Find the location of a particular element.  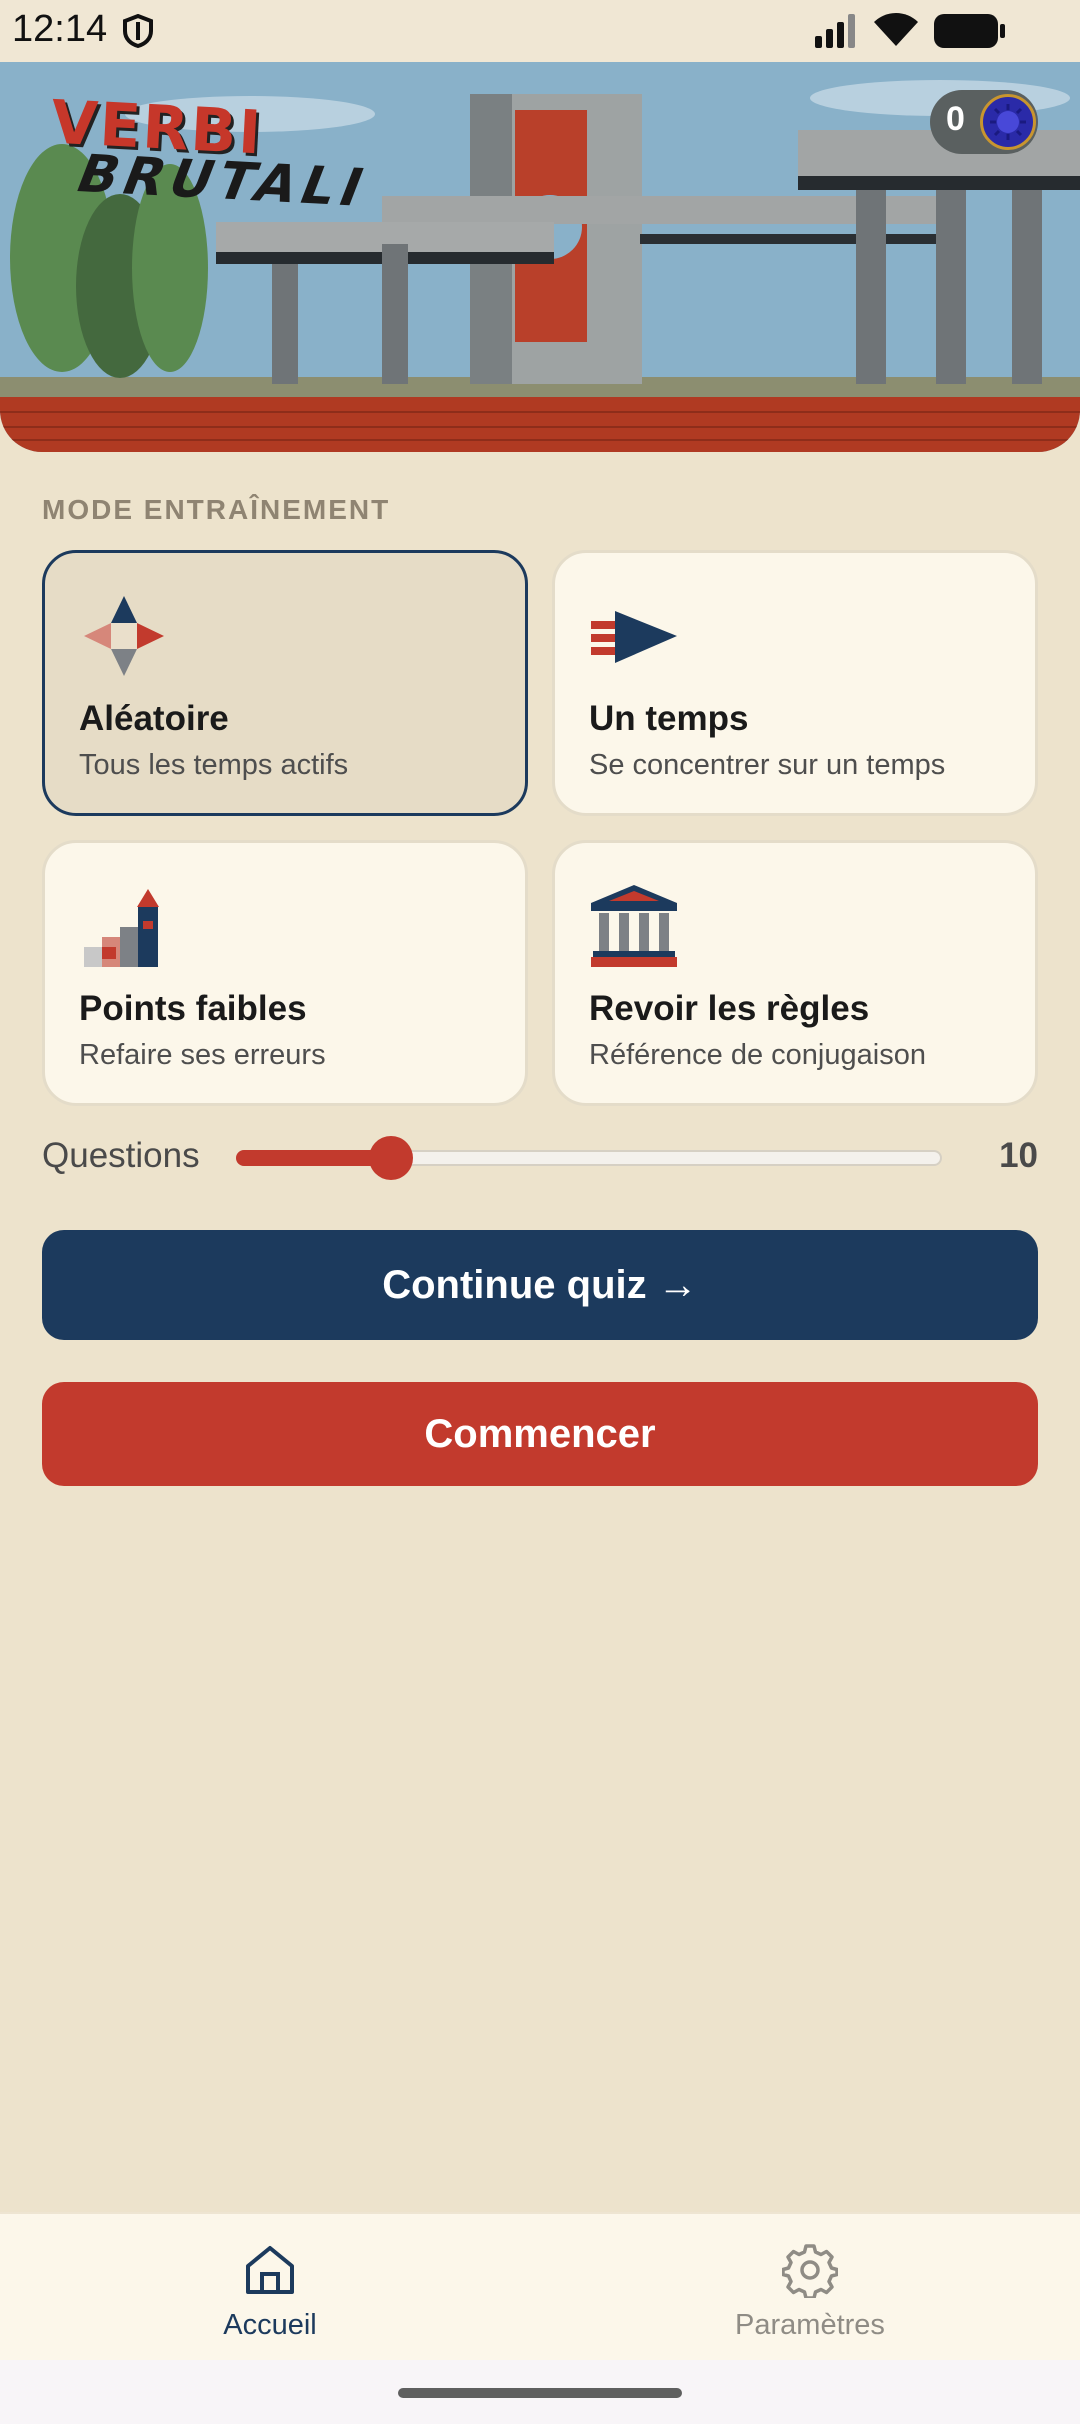

mode-title: Aléatoire is located at coordinates (154, 718).